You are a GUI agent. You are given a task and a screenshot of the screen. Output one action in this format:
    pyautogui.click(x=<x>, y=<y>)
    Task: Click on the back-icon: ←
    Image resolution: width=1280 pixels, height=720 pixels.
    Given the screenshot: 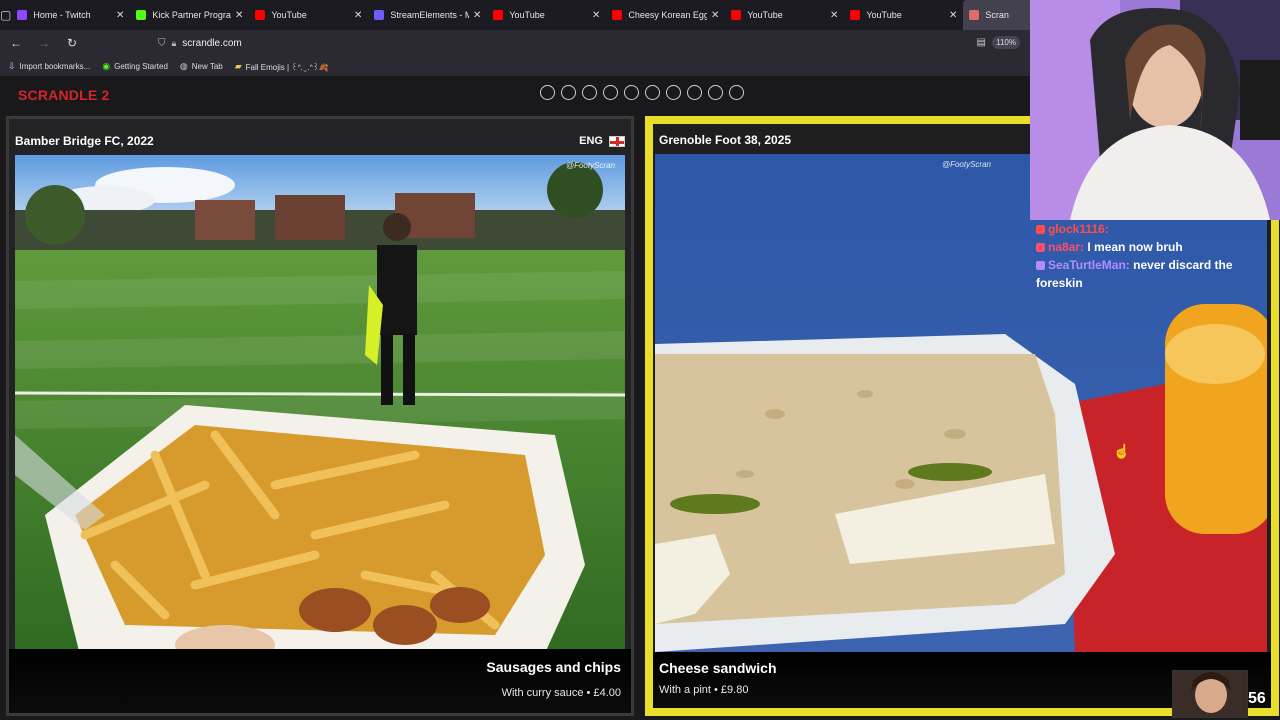 What is the action you would take?
    pyautogui.click(x=16, y=43)
    